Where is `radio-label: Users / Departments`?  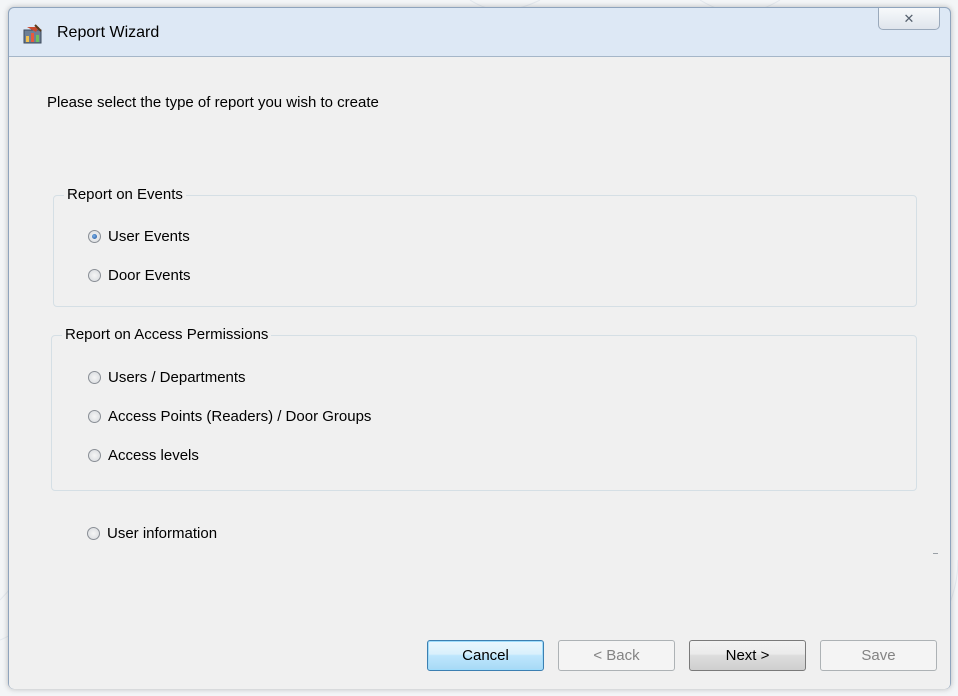
radio-label: Users / Departments is located at coordinates (177, 377).